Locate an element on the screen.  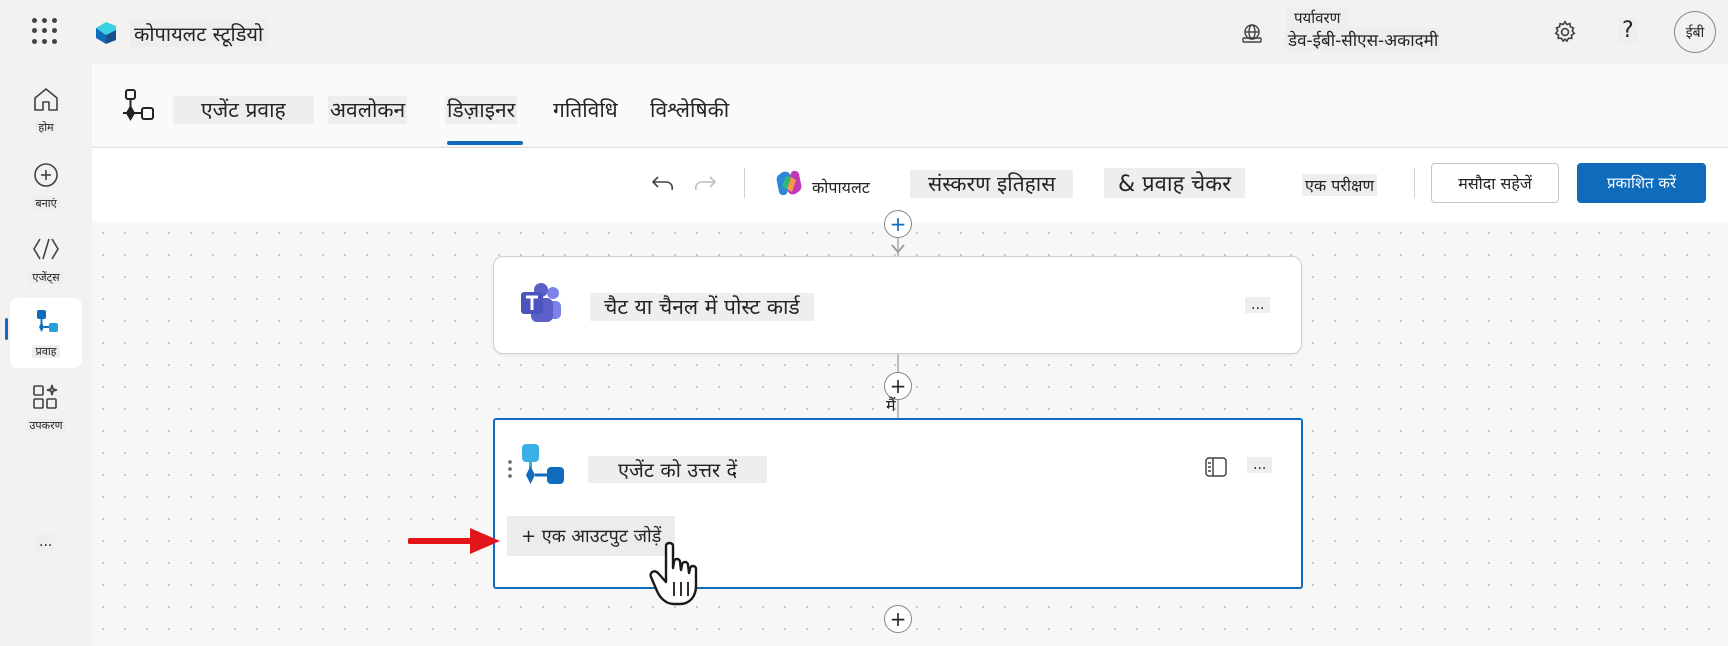
connector-label: मैं is located at coordinates (891, 405).